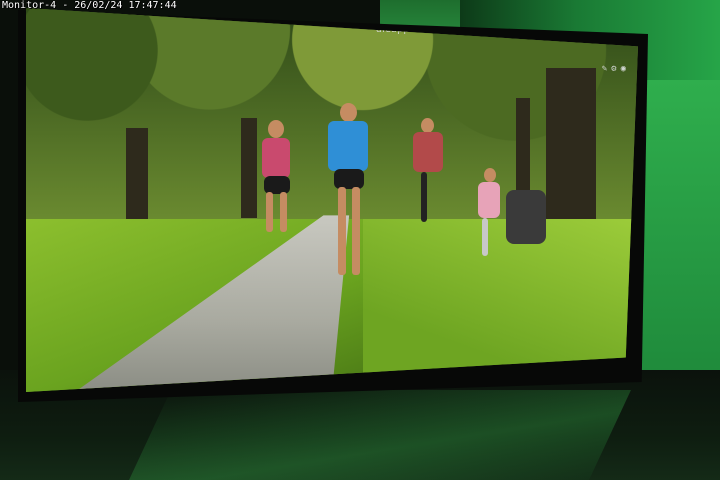  I want to click on stroller, so click(526, 217).